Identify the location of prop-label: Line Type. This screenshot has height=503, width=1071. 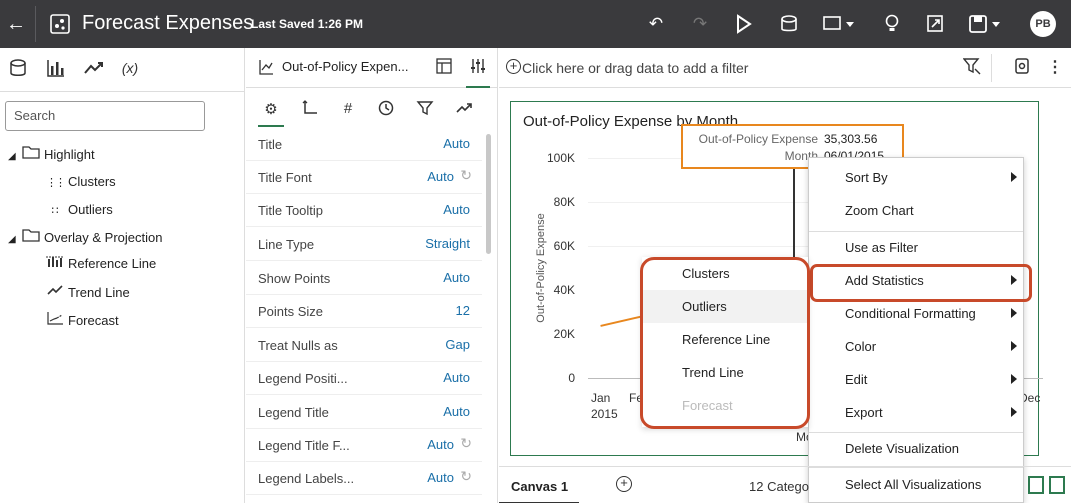
(286, 244).